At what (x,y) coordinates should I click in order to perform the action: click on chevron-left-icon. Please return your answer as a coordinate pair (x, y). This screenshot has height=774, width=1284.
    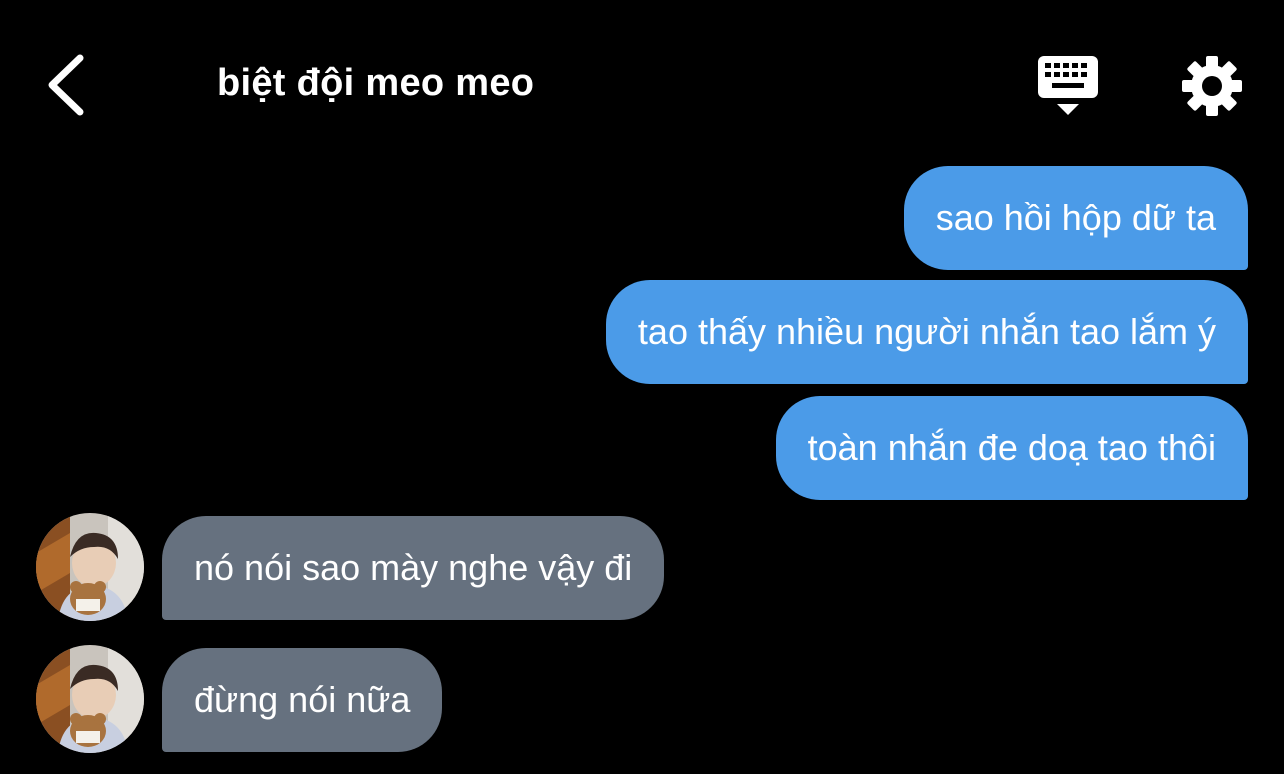
    Looking at the image, I should click on (66, 85).